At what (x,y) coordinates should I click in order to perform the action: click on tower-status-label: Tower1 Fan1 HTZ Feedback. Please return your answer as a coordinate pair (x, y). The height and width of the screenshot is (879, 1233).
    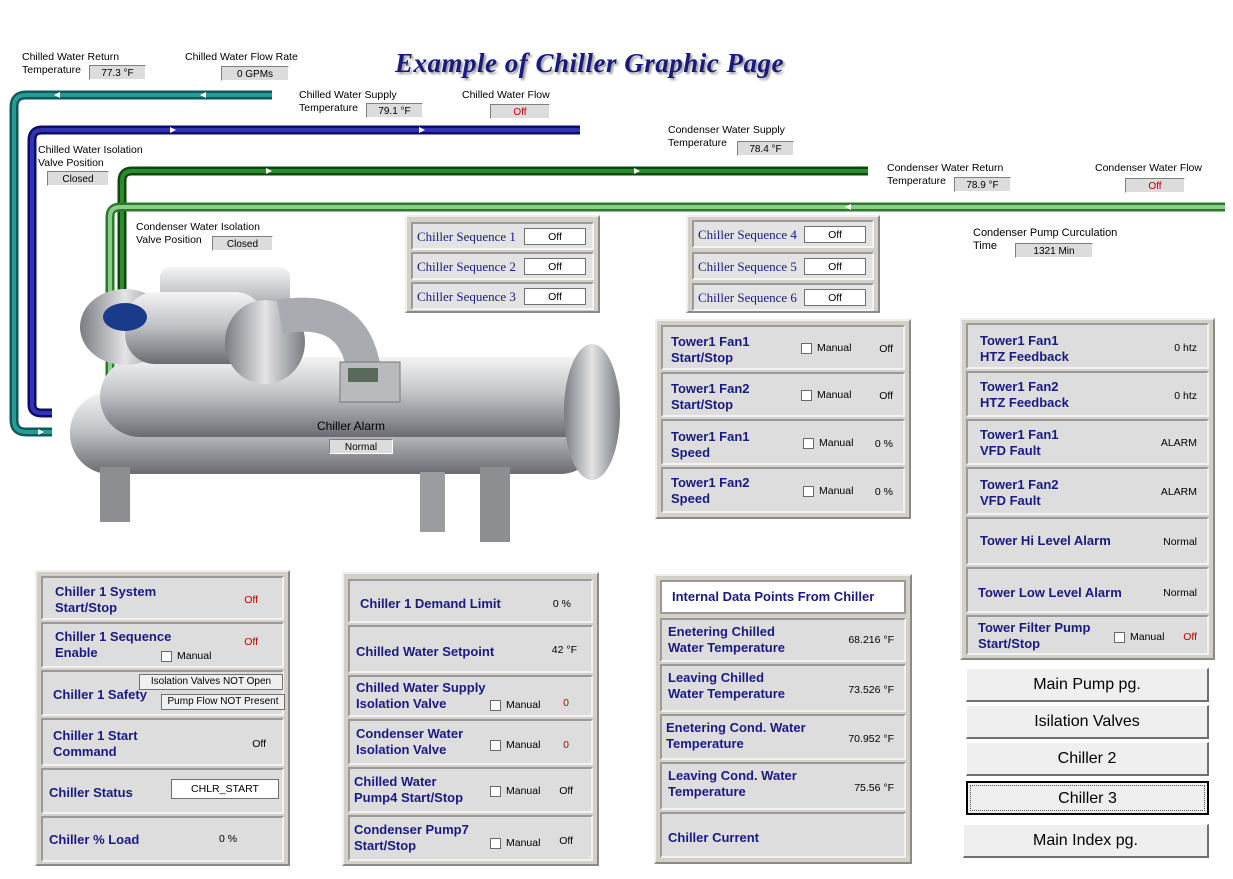
    Looking at the image, I should click on (1024, 348).